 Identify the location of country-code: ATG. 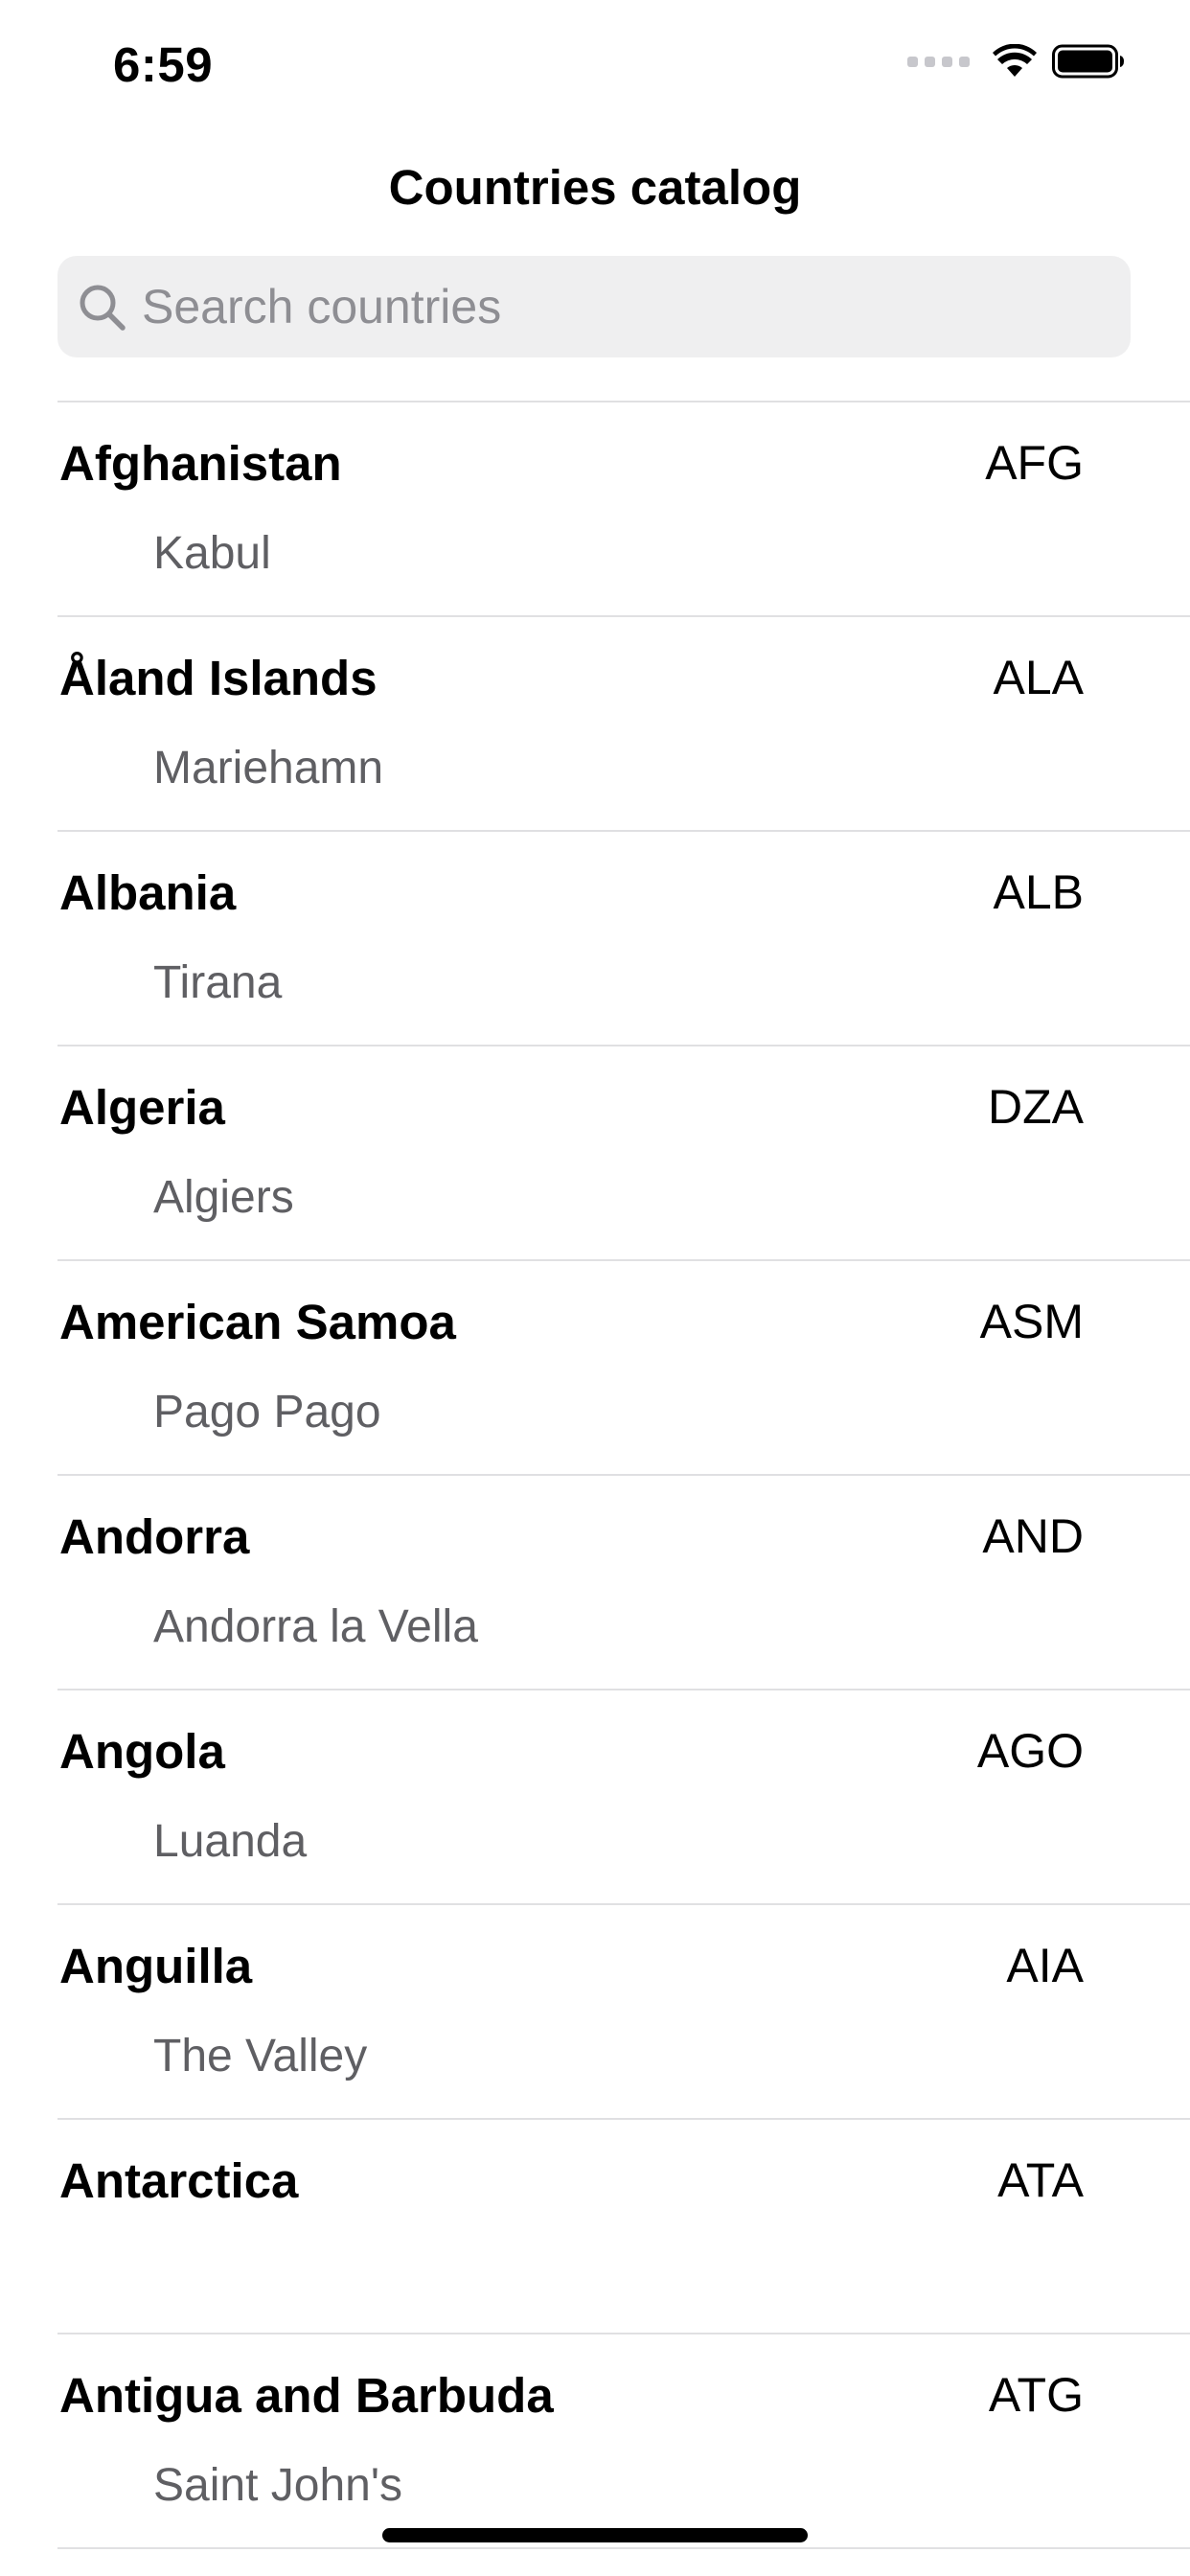
(1036, 2395).